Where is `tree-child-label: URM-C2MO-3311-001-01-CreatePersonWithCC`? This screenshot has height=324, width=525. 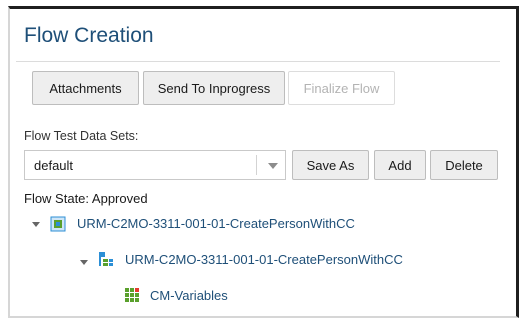 tree-child-label: URM-C2MO-3311-001-01-CreatePersonWithCC is located at coordinates (264, 259).